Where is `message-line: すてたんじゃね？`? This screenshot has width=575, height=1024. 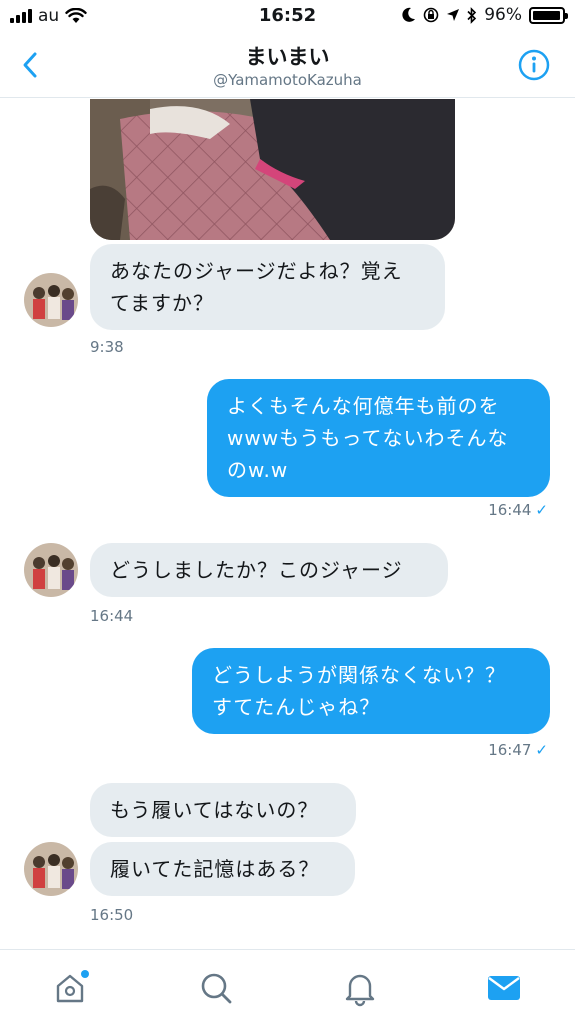
message-line: すてたんじゃね？ is located at coordinates (296, 707).